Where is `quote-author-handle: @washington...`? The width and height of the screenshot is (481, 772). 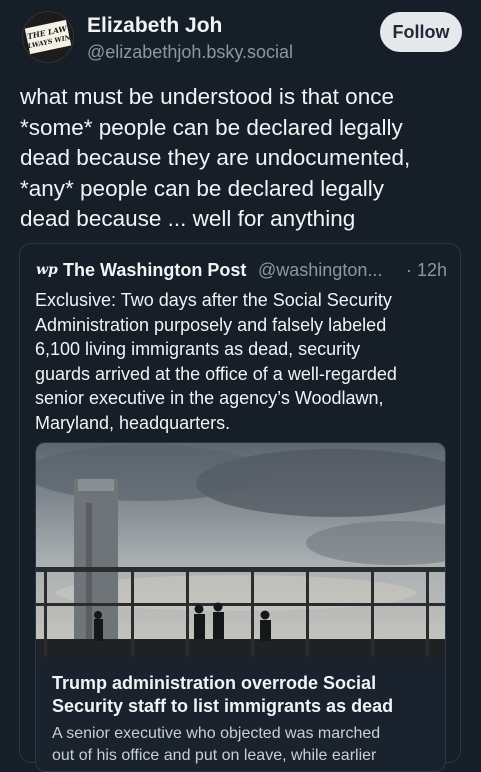 quote-author-handle: @washington... is located at coordinates (320, 270).